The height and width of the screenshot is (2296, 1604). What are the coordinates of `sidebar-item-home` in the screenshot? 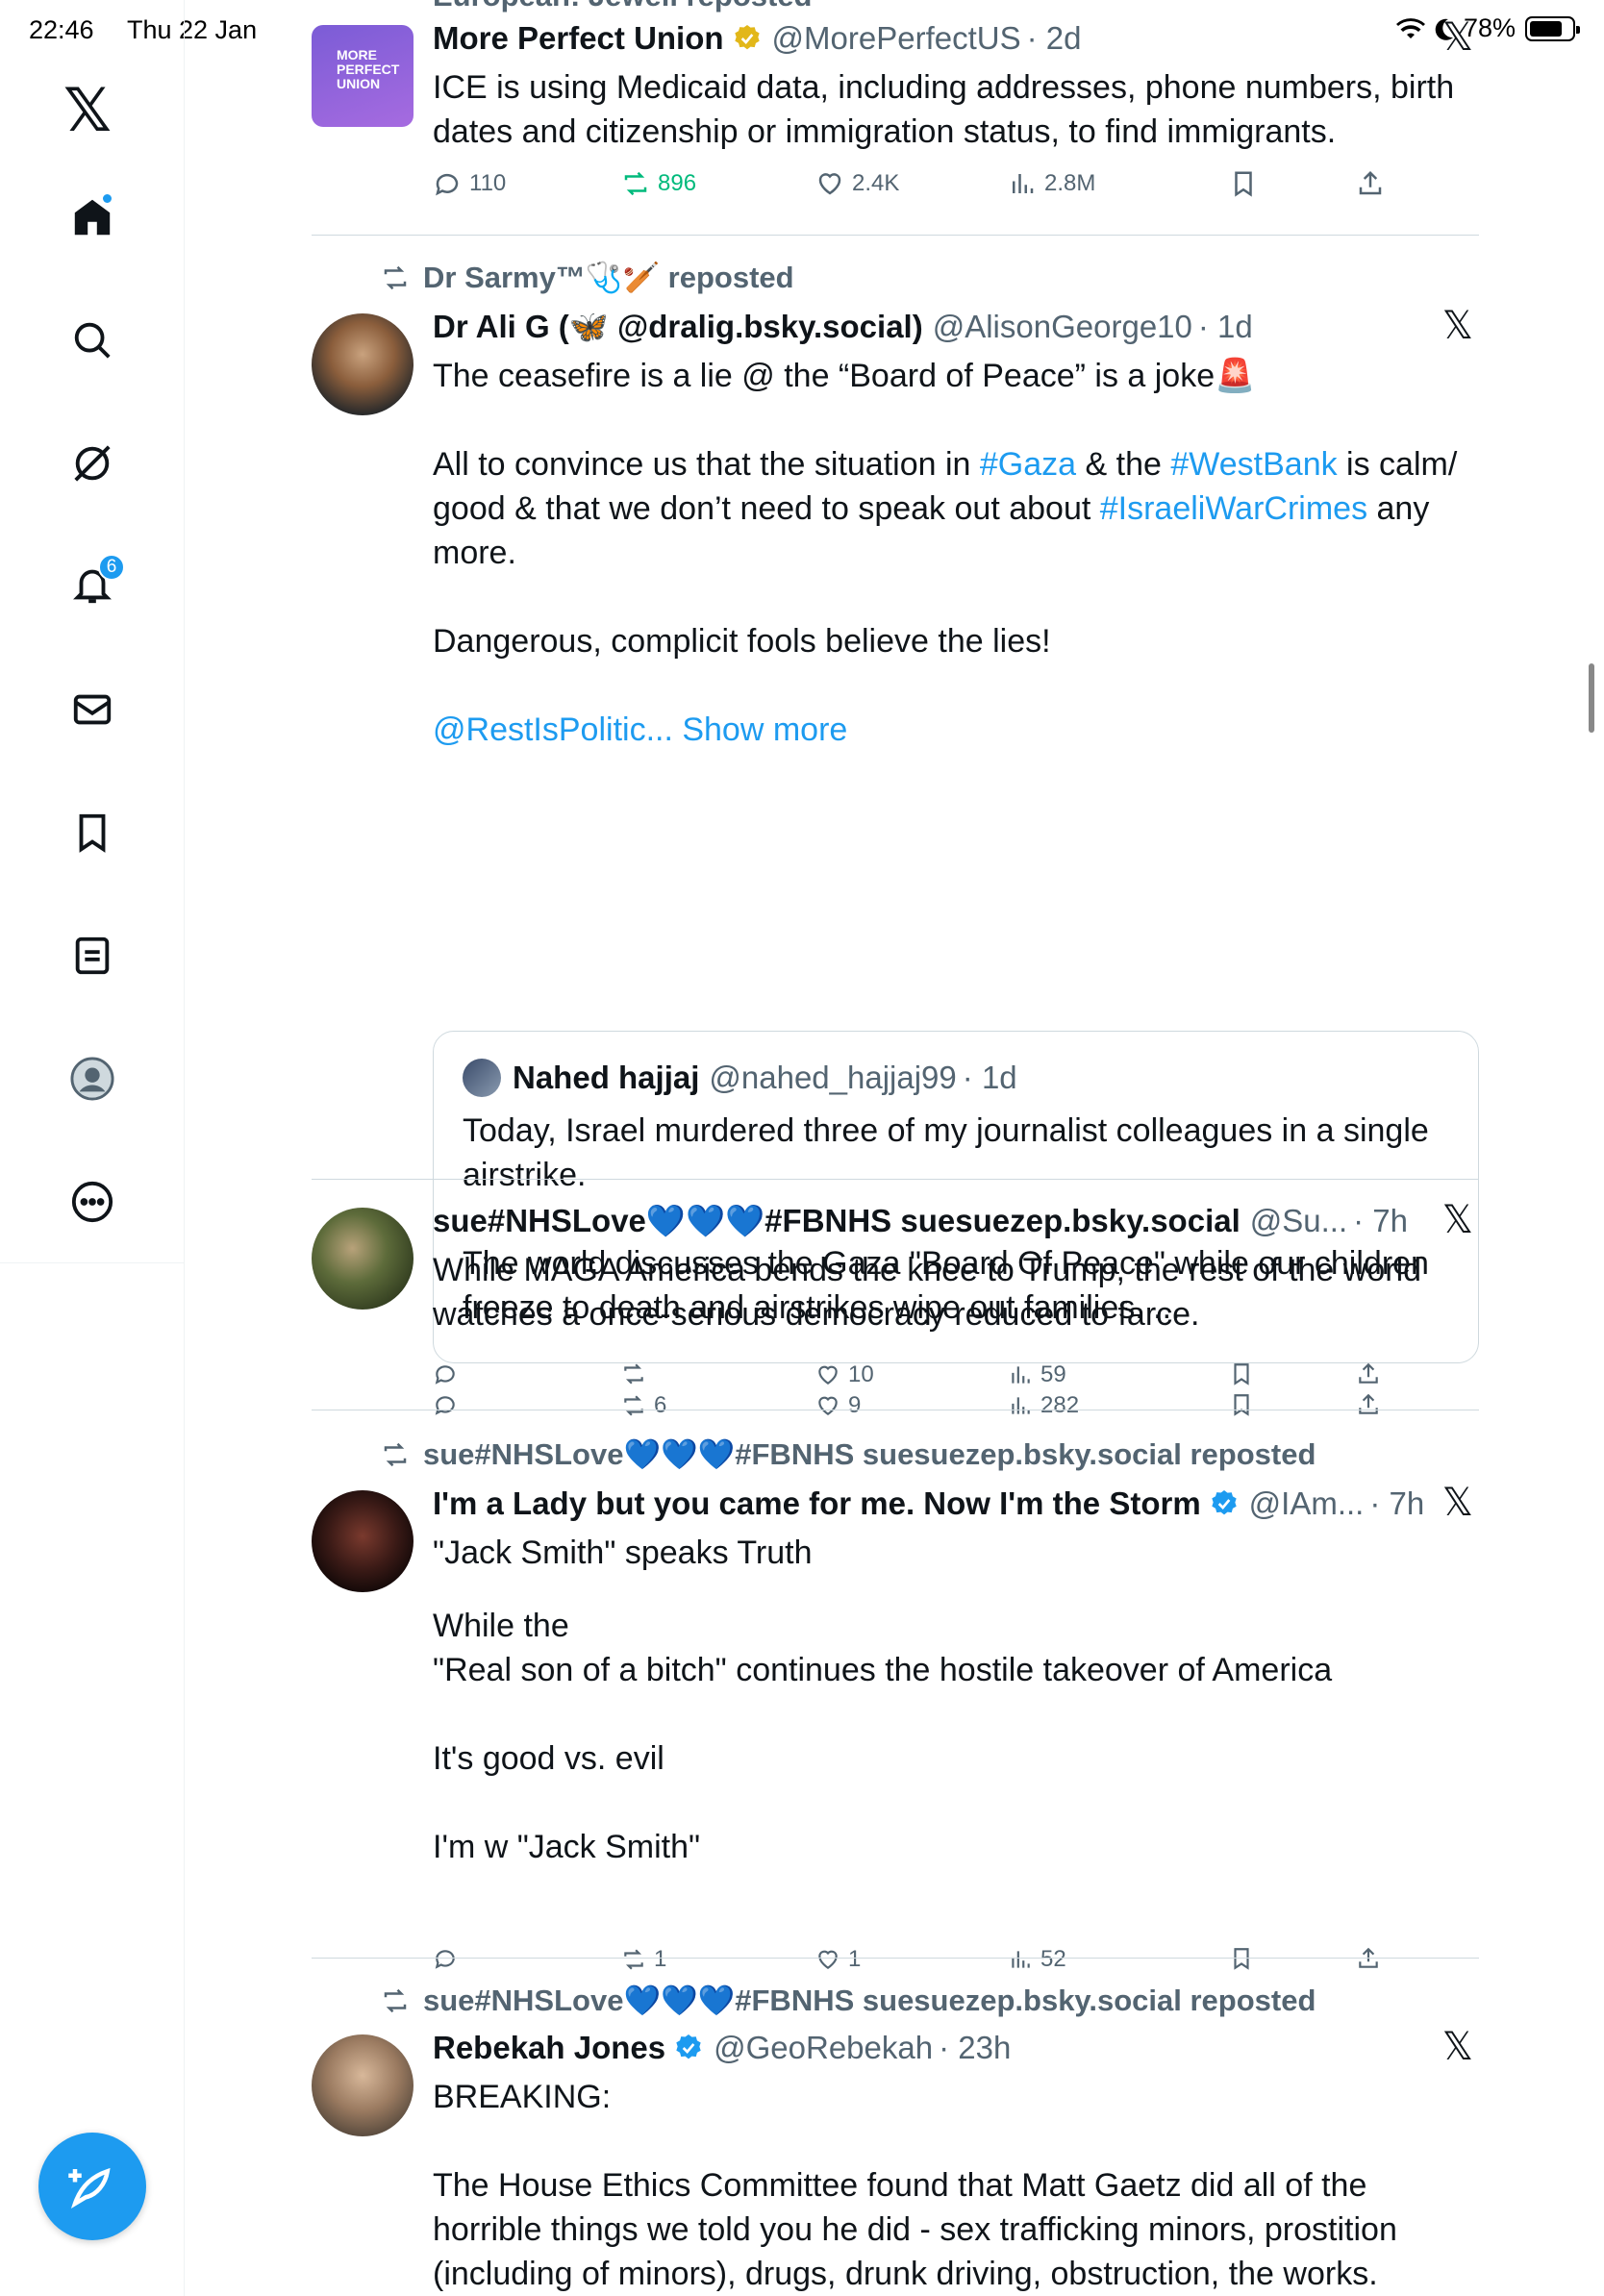 It's located at (92, 217).